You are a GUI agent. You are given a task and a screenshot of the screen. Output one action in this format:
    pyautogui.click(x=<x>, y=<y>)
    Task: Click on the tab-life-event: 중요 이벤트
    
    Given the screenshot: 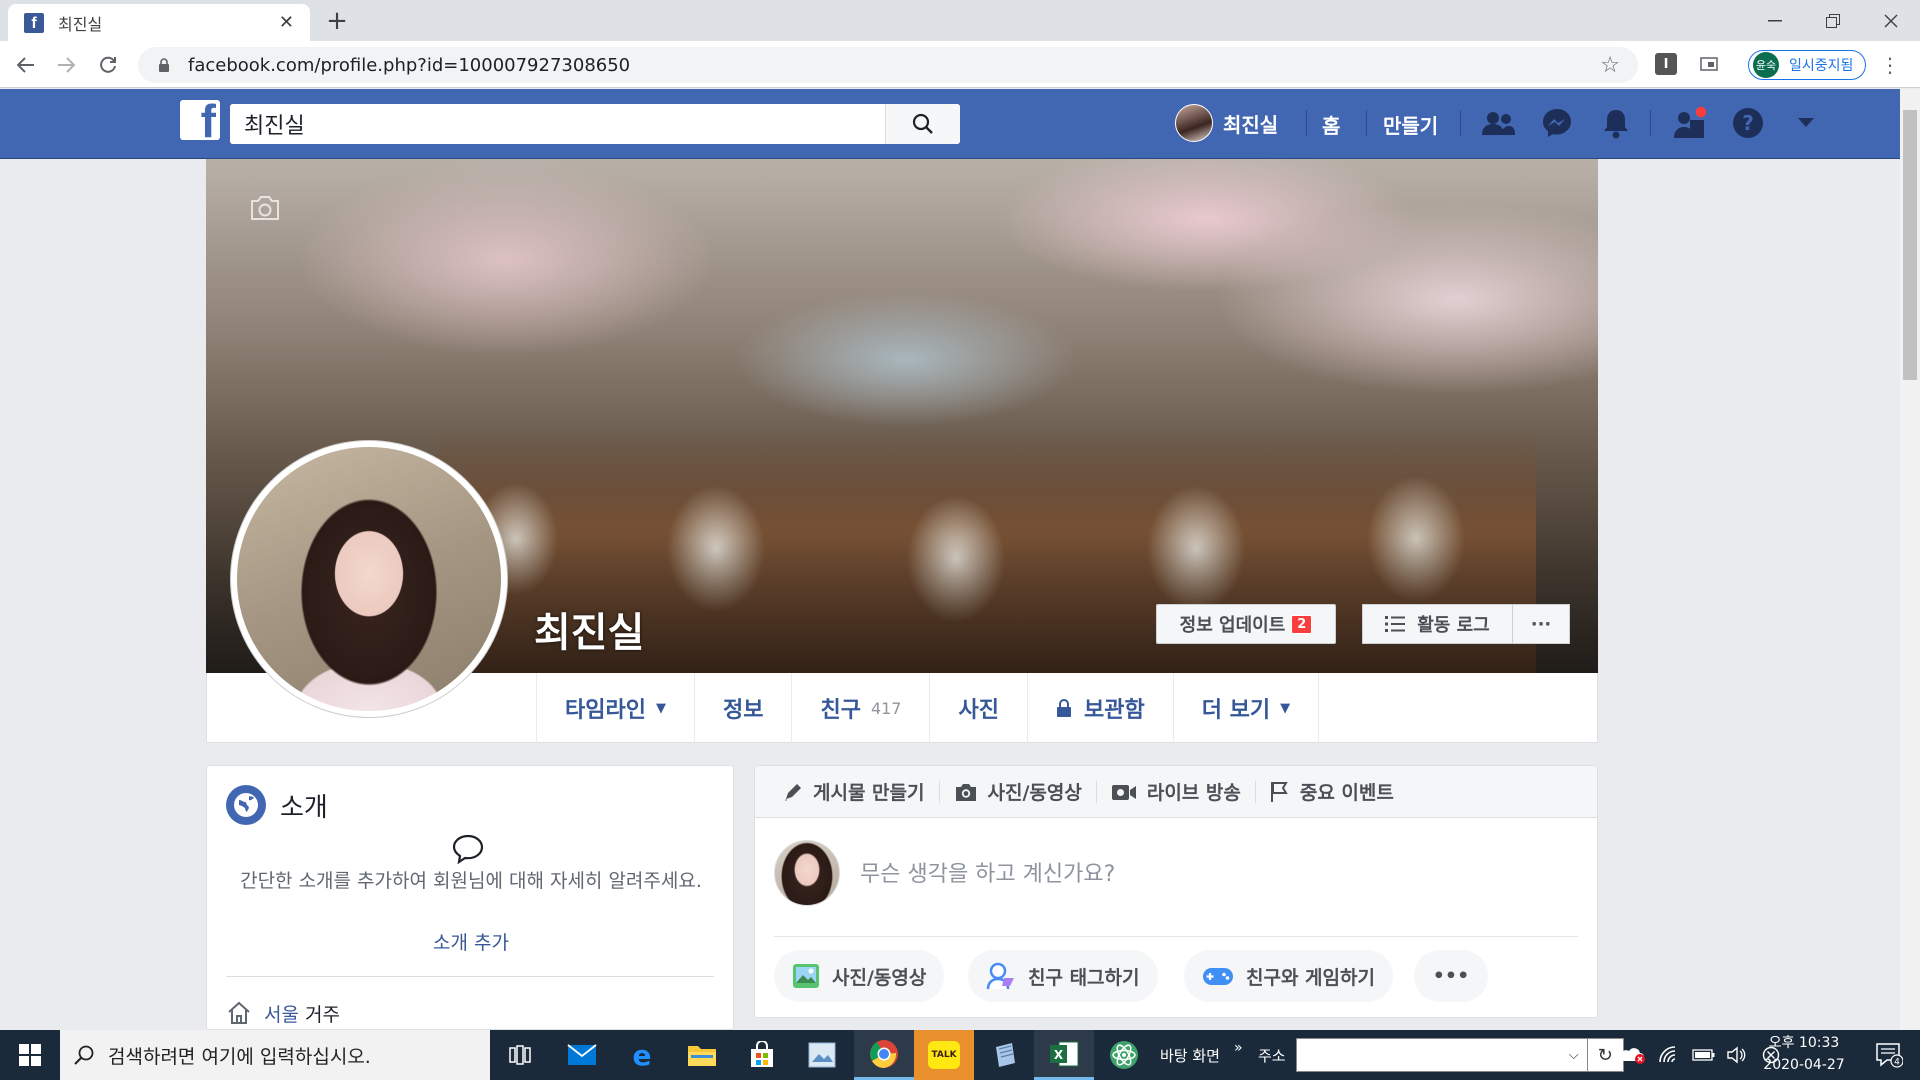 What is the action you would take?
    pyautogui.click(x=1332, y=792)
    